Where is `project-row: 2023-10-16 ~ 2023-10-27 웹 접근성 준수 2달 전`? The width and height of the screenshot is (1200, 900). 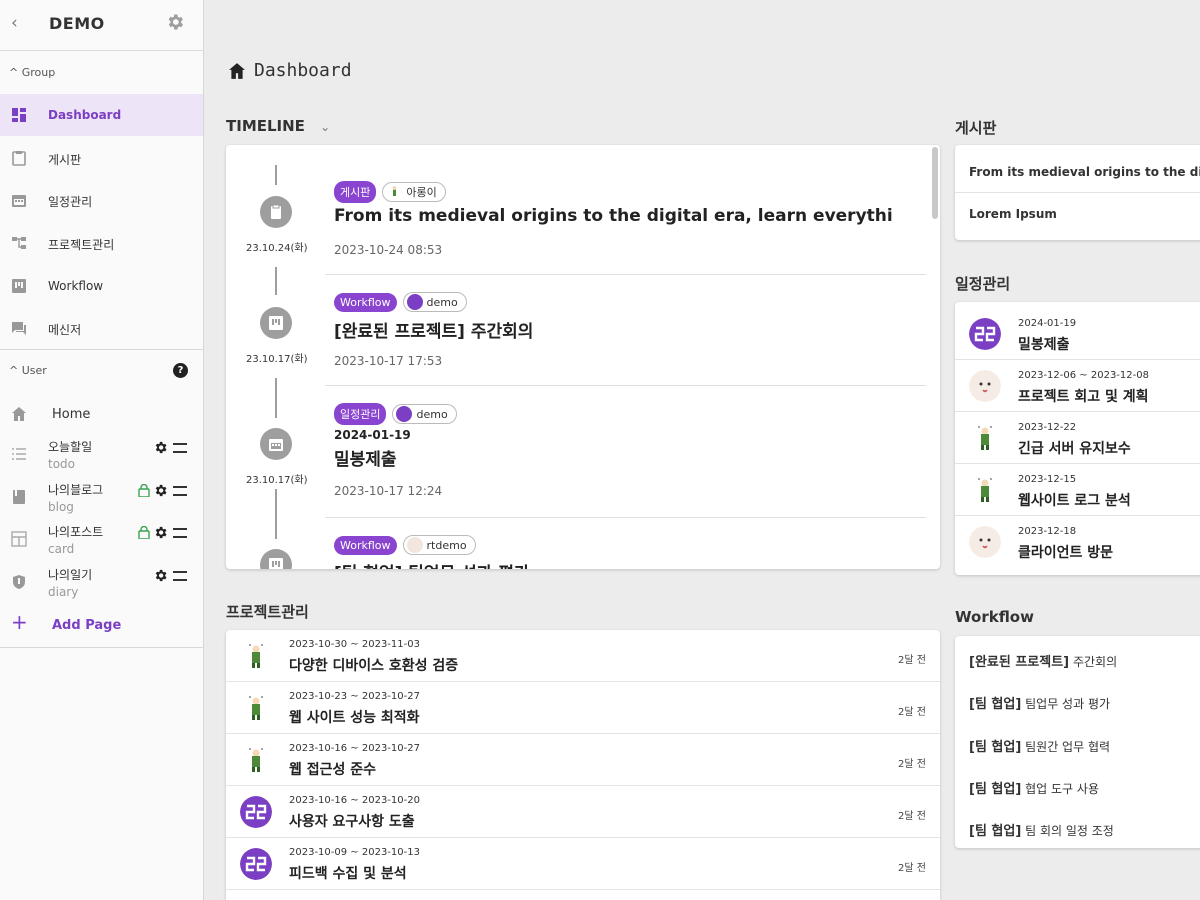 project-row: 2023-10-16 ~ 2023-10-27 웹 접근성 준수 2달 전 is located at coordinates (583, 760).